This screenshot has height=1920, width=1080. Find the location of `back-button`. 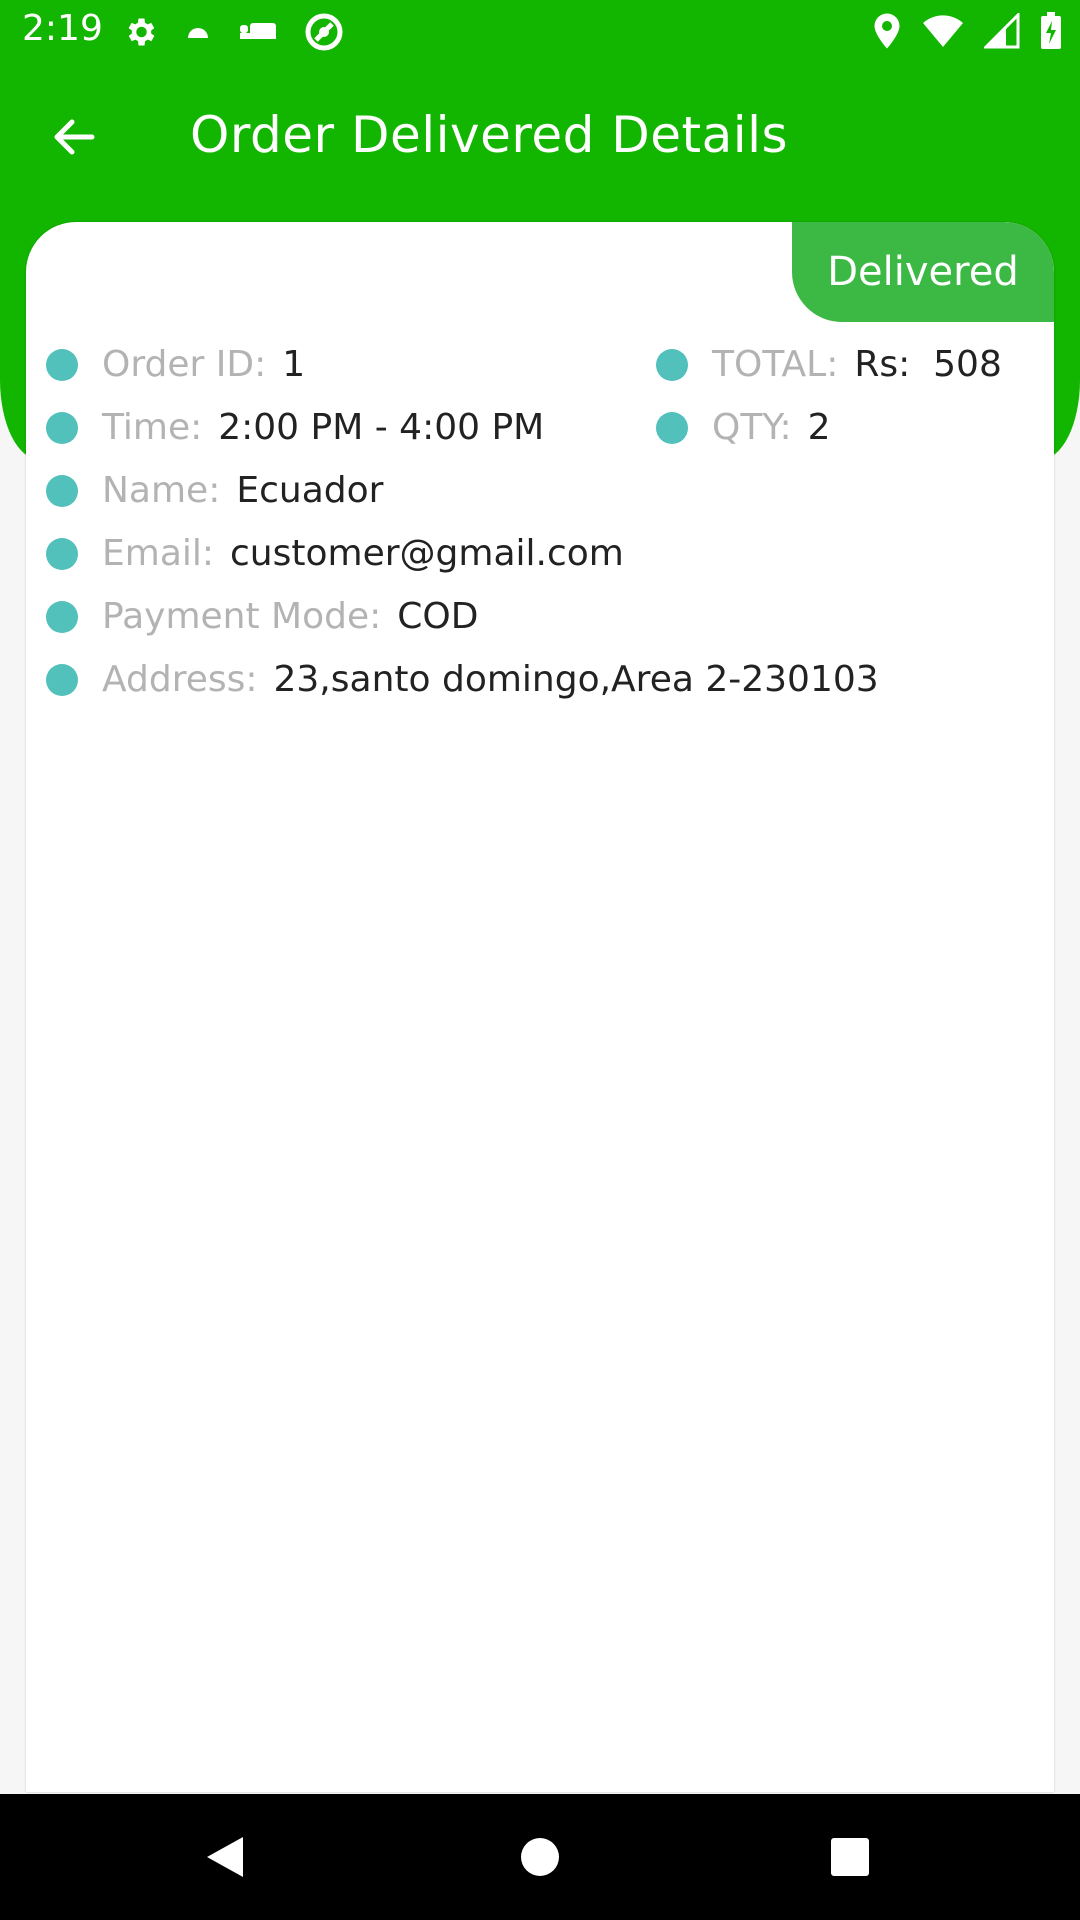

back-button is located at coordinates (74, 137).